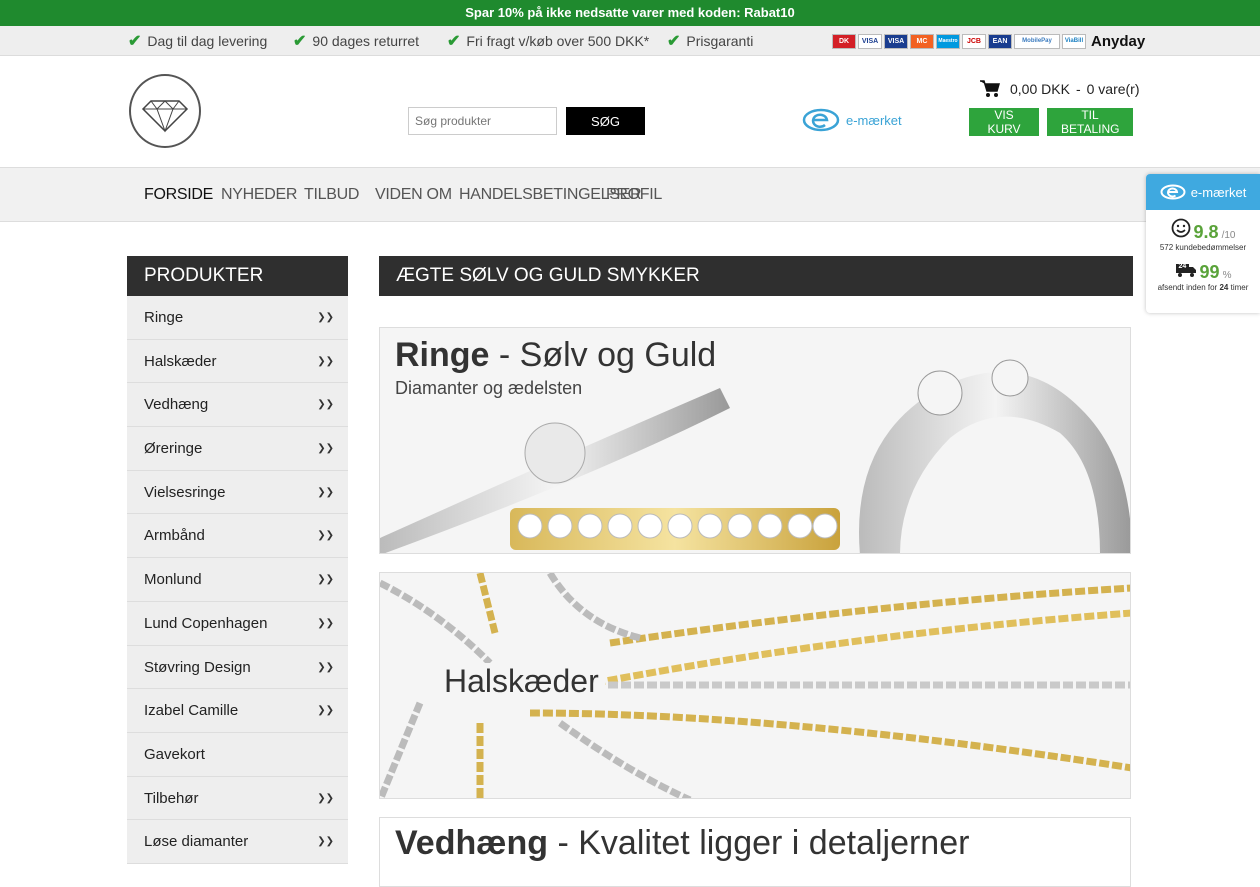 The width and height of the screenshot is (1260, 887). I want to click on usp-item: ✔ 90 dages returret, so click(356, 41).